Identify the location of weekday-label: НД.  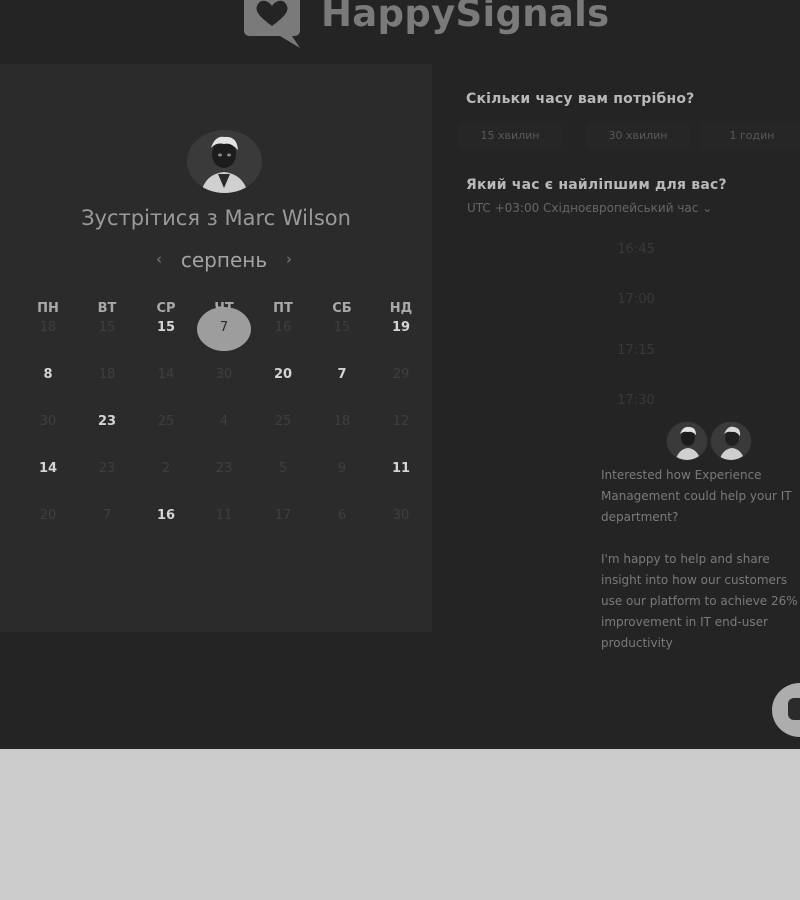
(401, 308).